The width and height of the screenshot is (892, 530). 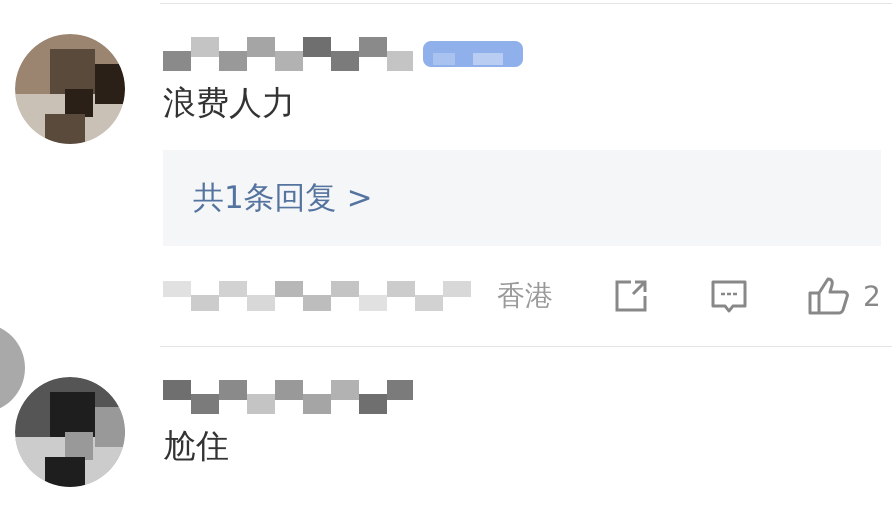 What do you see at coordinates (872, 296) in the screenshot?
I see `like-count: 2` at bounding box center [872, 296].